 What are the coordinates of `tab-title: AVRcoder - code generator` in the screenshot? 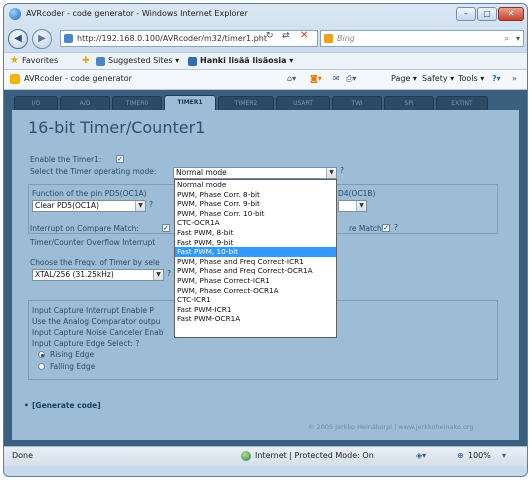 It's located at (78, 79).